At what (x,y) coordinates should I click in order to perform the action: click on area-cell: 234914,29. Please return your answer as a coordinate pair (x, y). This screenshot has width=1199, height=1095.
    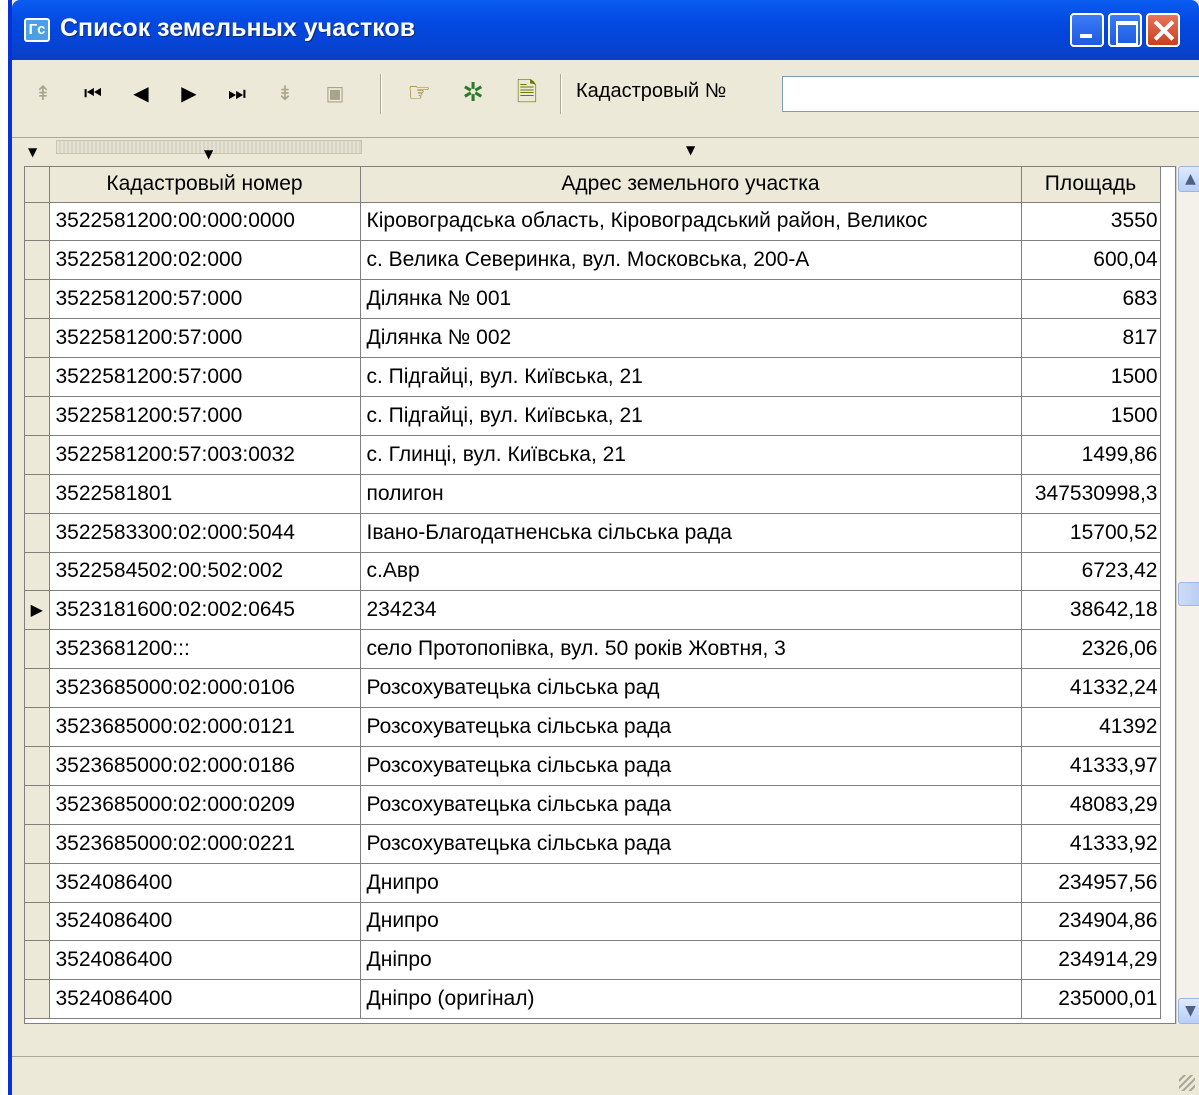
    Looking at the image, I should click on (1091, 960).